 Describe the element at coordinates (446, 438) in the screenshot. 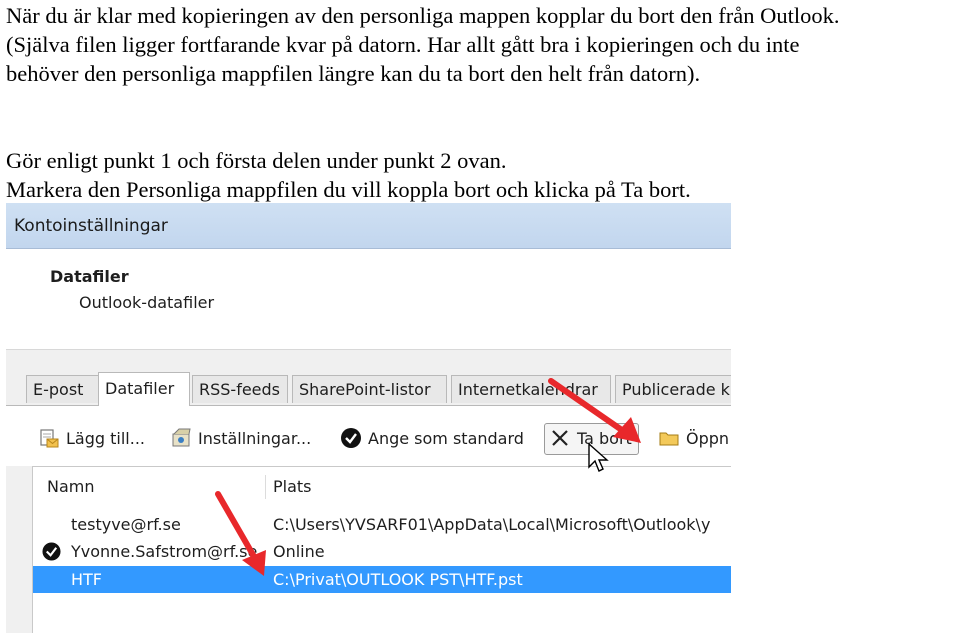

I see `set-default-button-label: Ange som standard` at that location.